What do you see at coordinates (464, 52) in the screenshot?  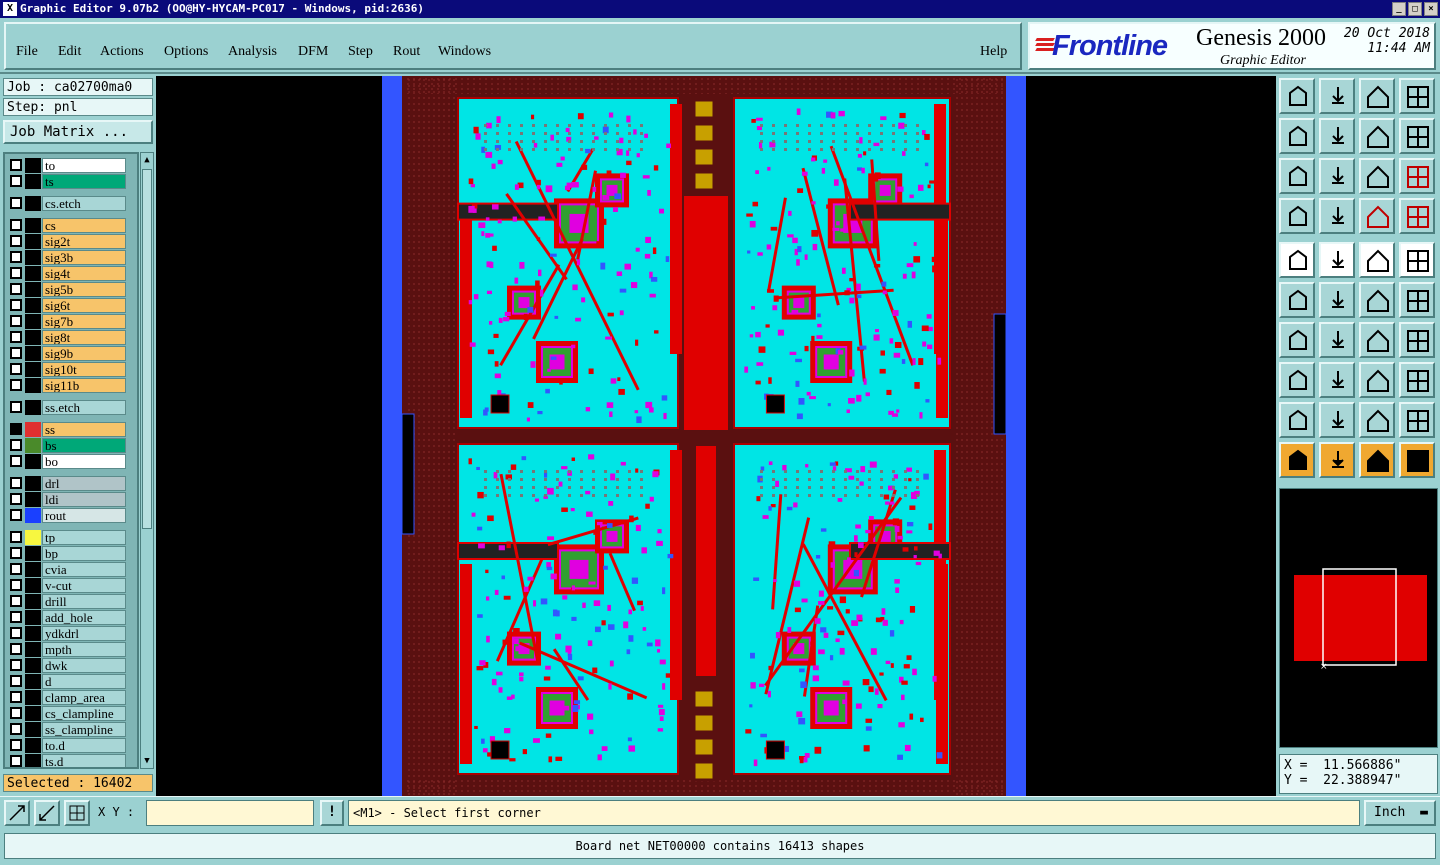 I see `menu-windows: Windows` at bounding box center [464, 52].